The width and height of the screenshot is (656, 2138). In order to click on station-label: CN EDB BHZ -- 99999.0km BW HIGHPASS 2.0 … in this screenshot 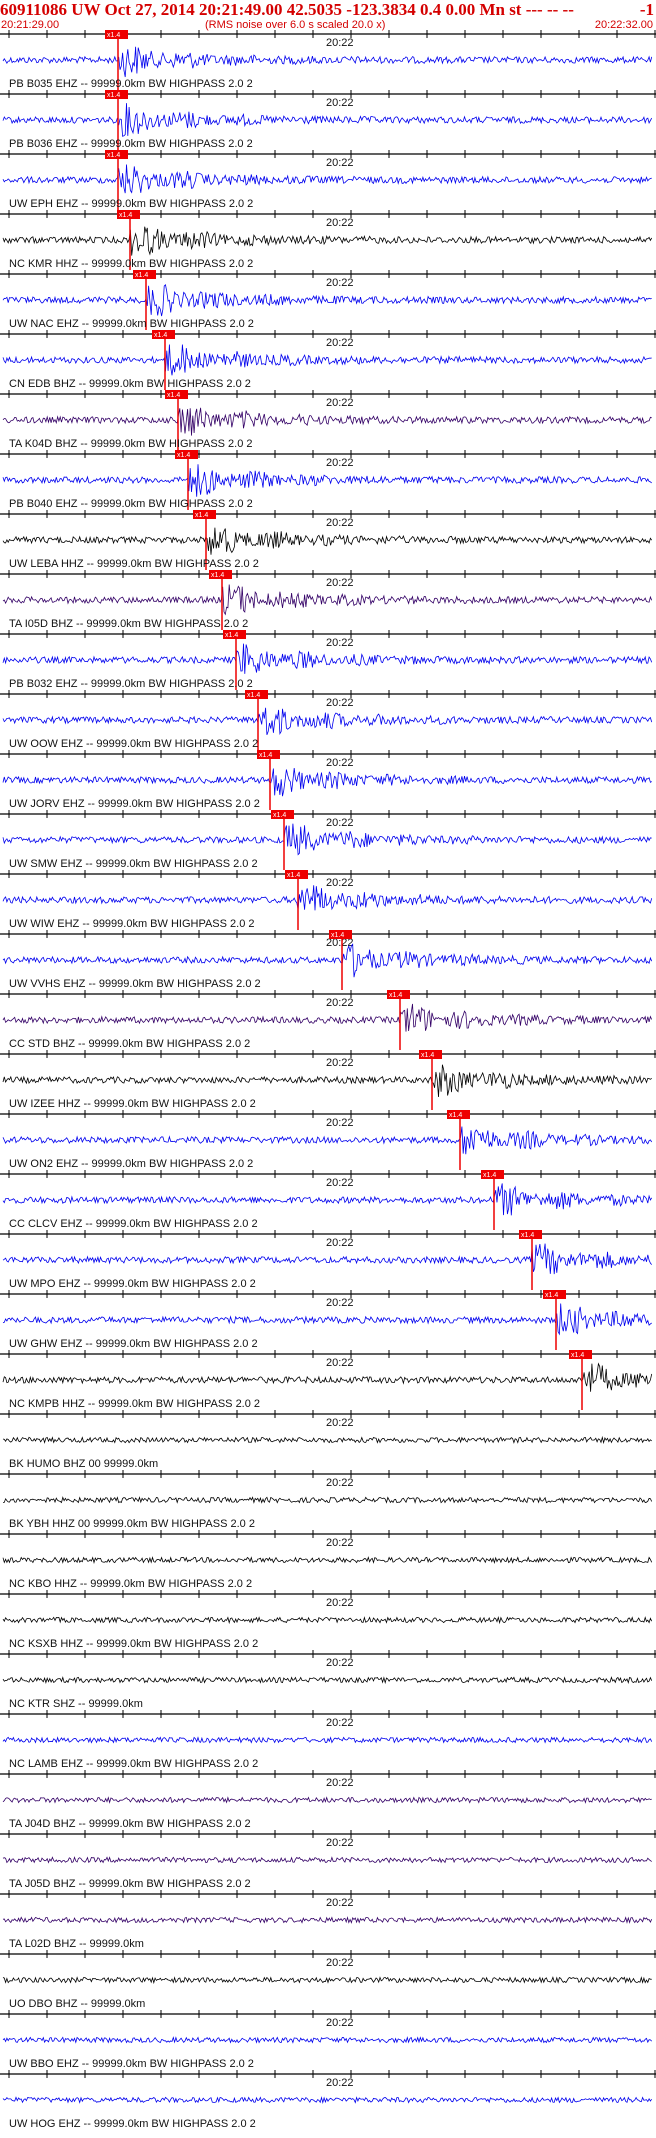, I will do `click(130, 384)`.